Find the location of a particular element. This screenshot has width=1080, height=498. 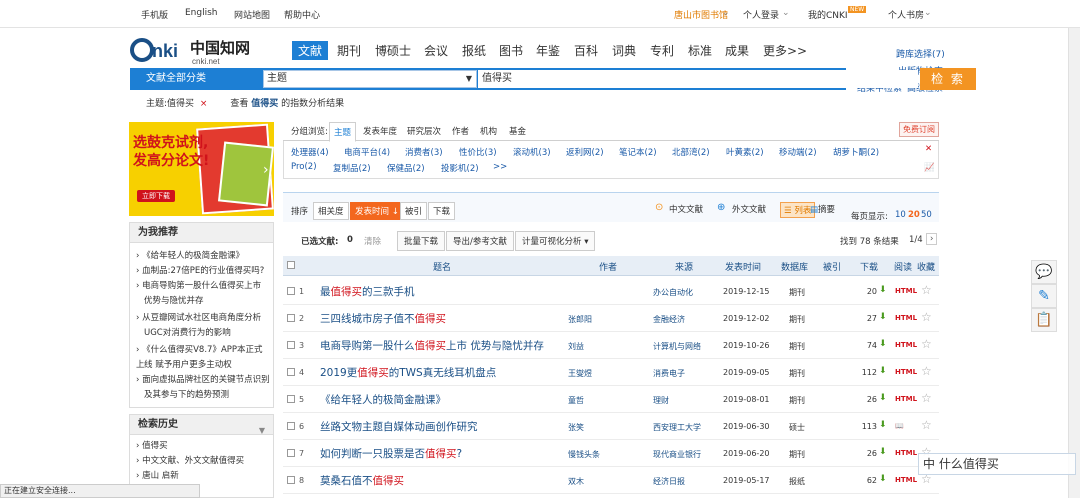

ad-banner: 选鼓克试剂, 发高分论文! 立即下载 › is located at coordinates (201, 169).